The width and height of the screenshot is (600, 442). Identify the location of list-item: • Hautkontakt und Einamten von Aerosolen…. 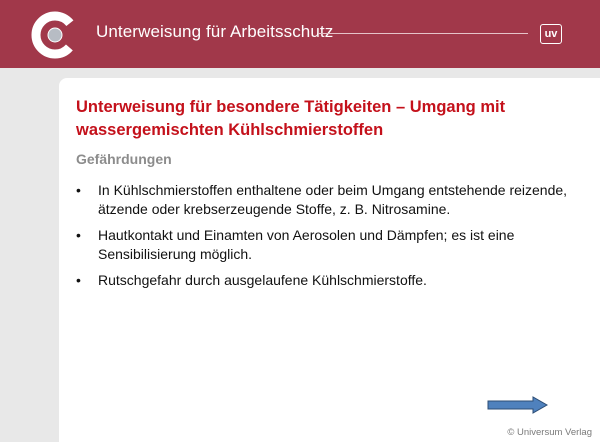
(326, 245).